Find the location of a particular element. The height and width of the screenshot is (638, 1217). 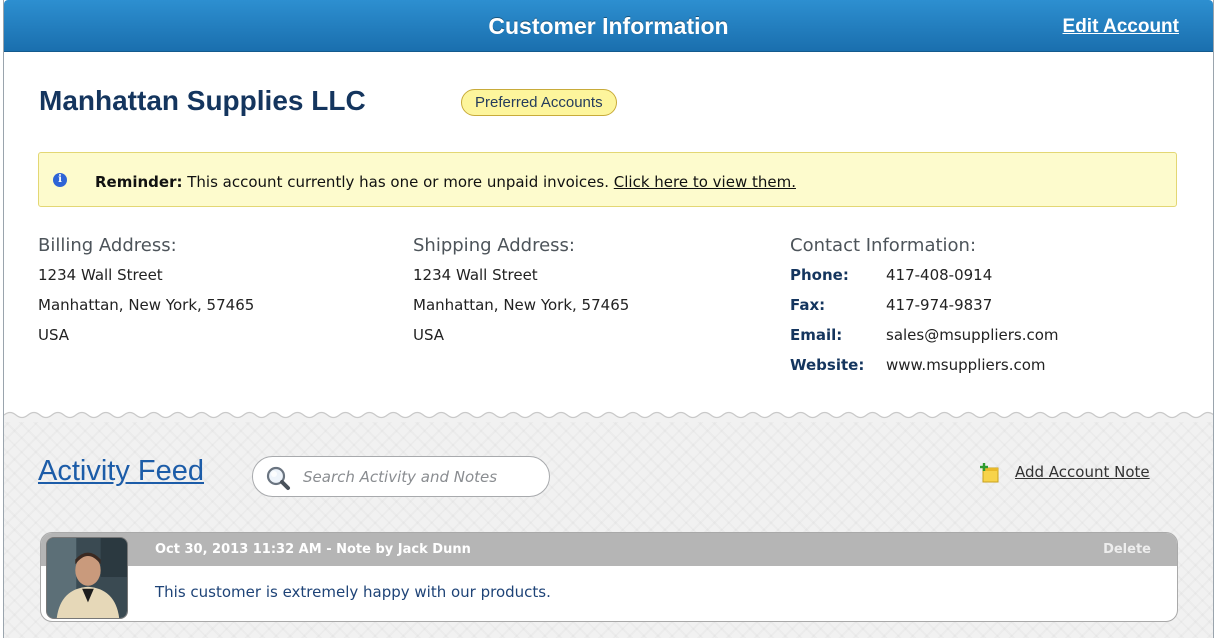

contact-row-website: Website: www.msuppliers.com is located at coordinates (924, 370).